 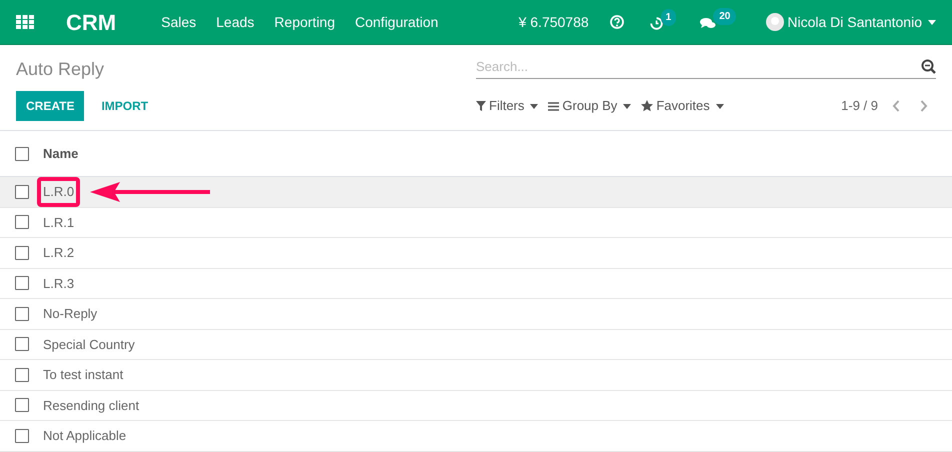 I want to click on table-cell-text: Resending client, so click(x=91, y=405).